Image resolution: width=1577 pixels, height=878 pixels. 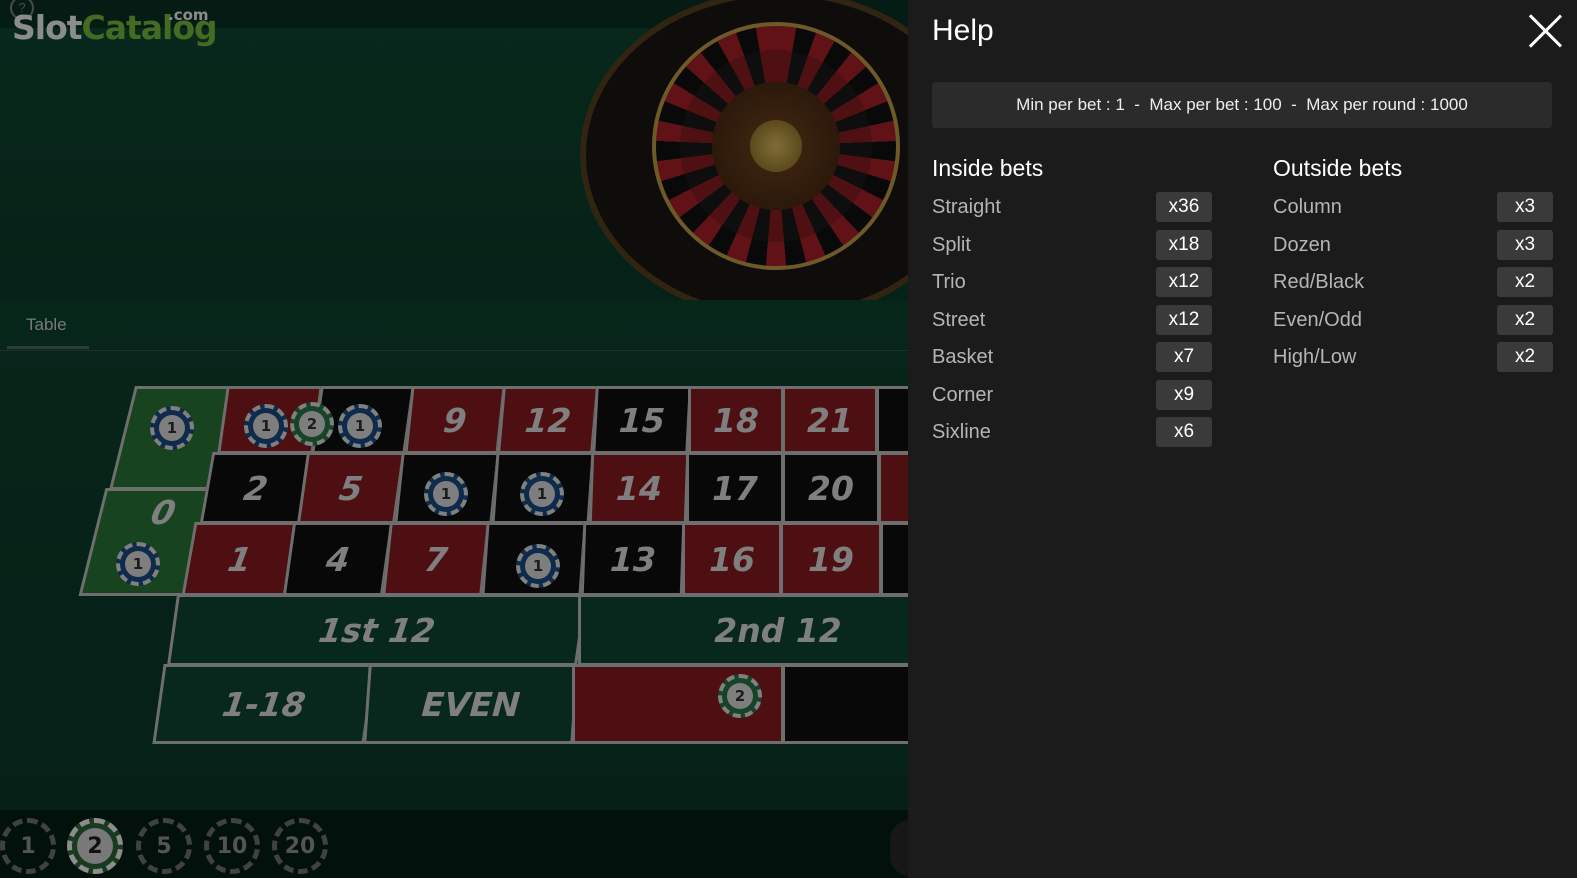 What do you see at coordinates (1317, 319) in the screenshot?
I see `bet-type-label: Even/Odd` at bounding box center [1317, 319].